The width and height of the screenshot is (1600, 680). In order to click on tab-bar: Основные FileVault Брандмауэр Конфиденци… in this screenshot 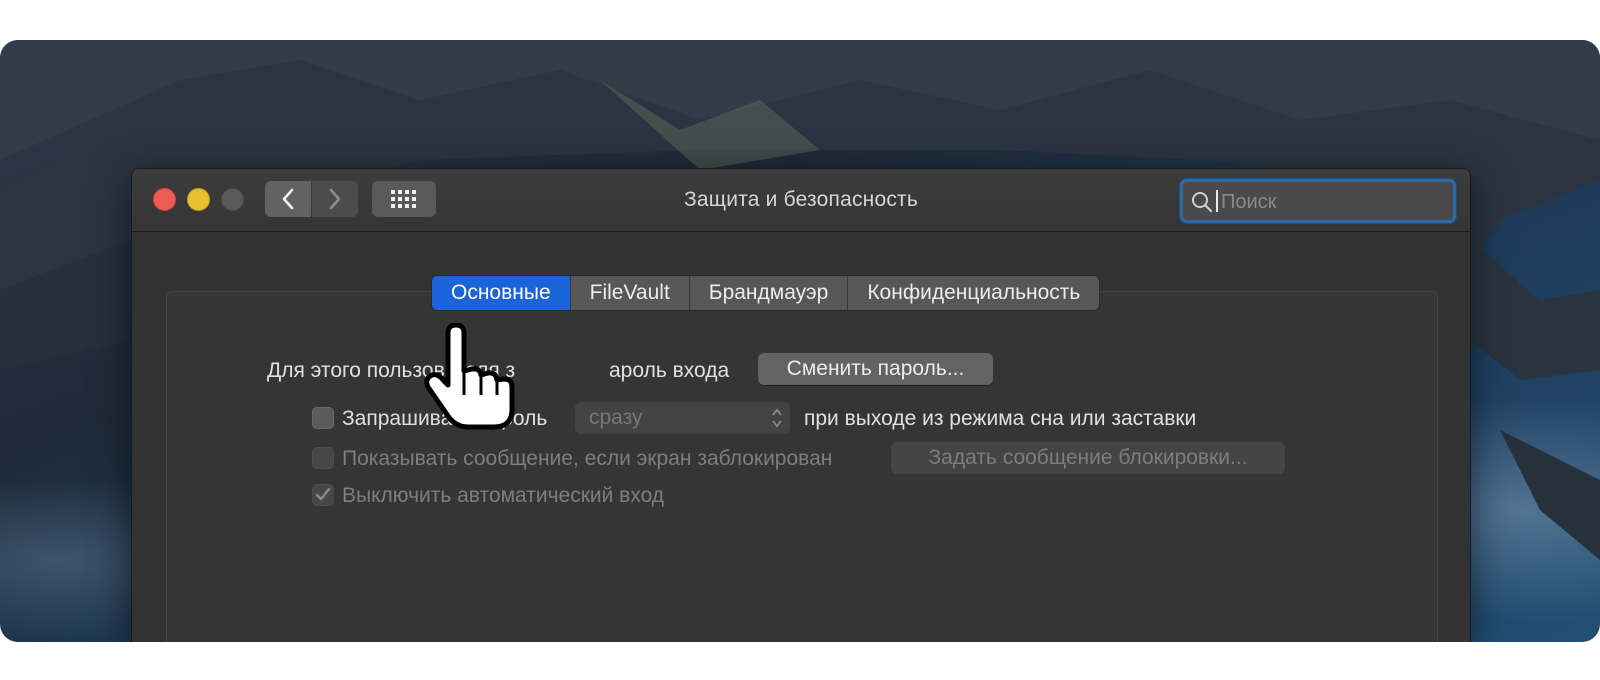, I will do `click(766, 293)`.